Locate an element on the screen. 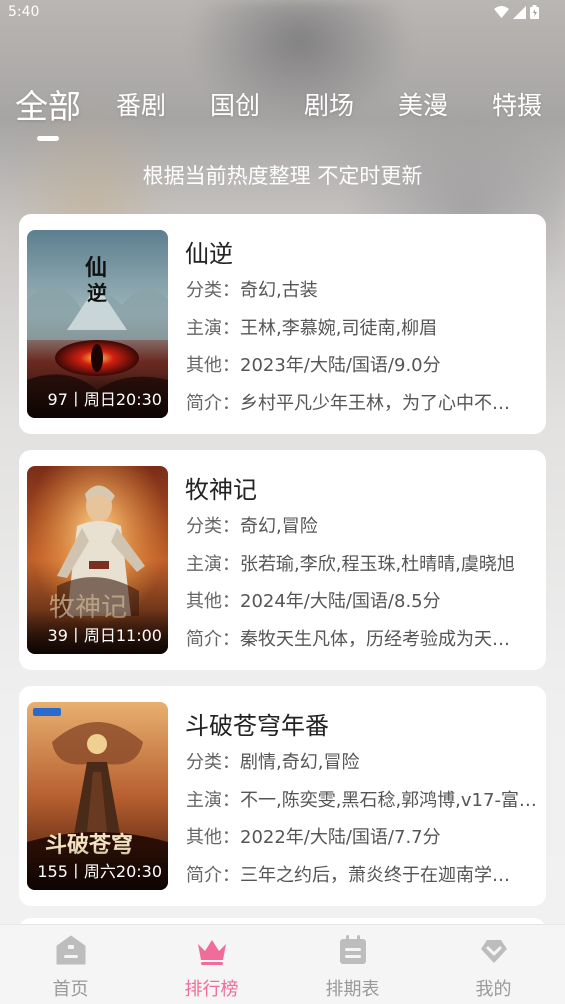  battery-icon is located at coordinates (534, 12).